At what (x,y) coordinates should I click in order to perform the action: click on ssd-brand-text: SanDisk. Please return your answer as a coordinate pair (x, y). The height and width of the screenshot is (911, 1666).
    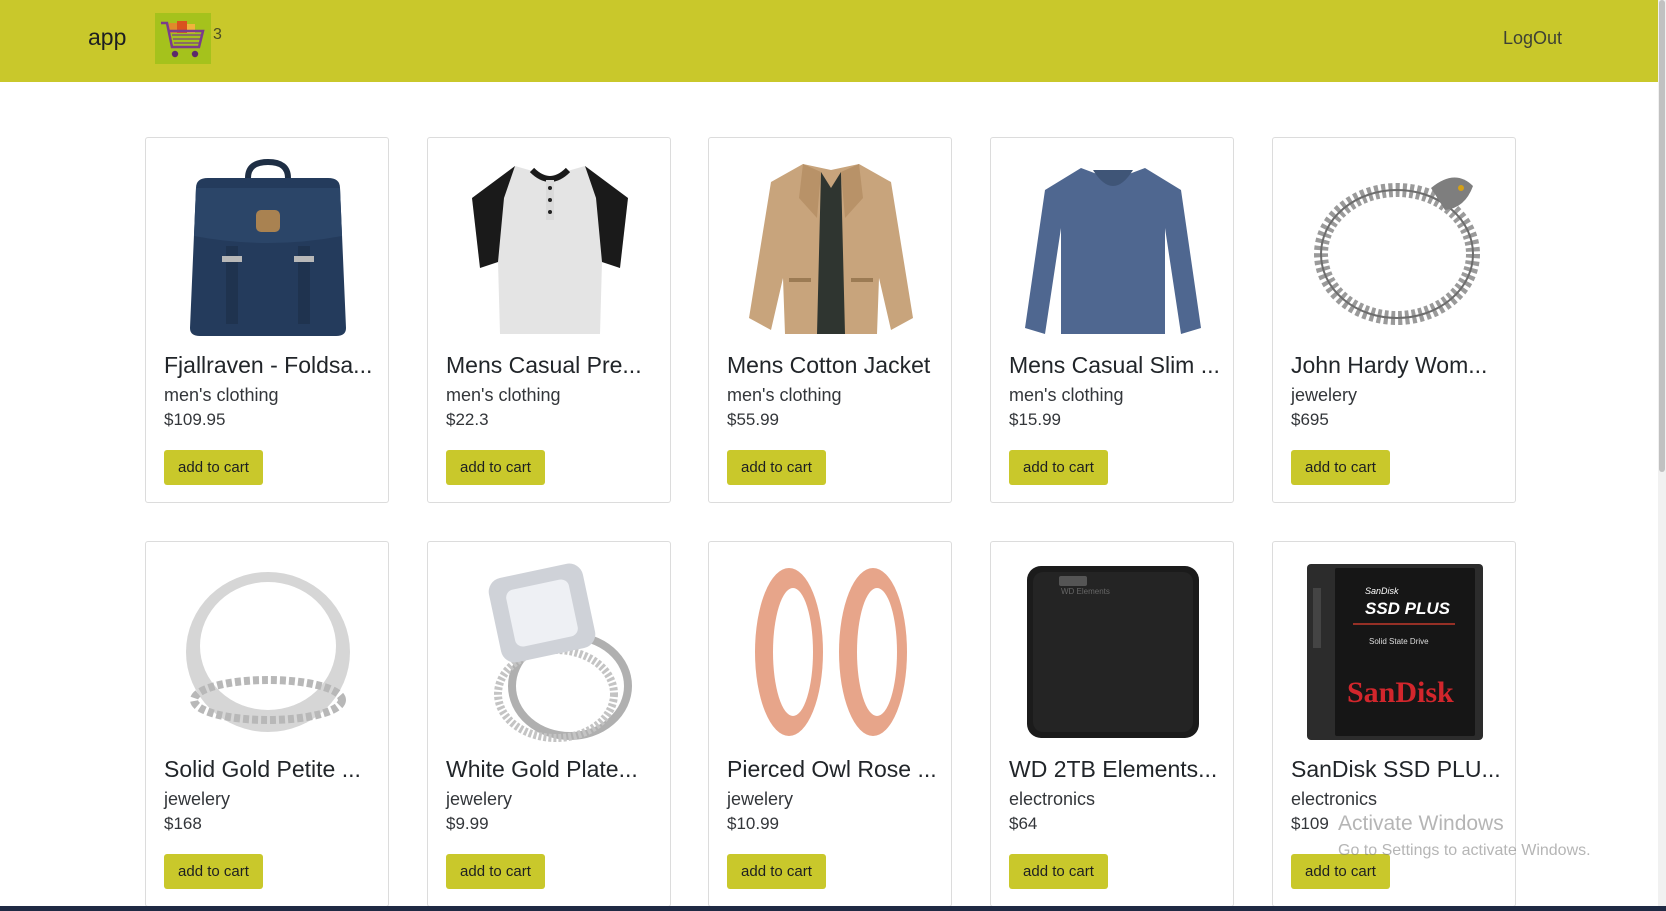
    Looking at the image, I should click on (1400, 692).